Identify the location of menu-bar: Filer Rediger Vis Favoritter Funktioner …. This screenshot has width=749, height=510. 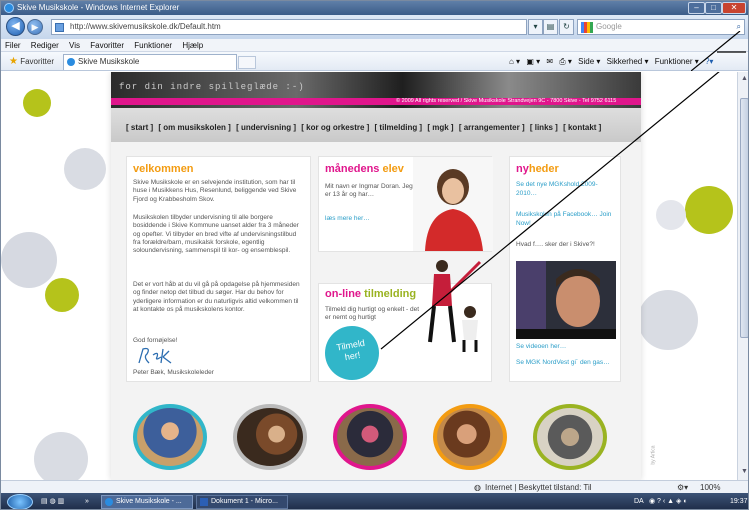
(374, 45).